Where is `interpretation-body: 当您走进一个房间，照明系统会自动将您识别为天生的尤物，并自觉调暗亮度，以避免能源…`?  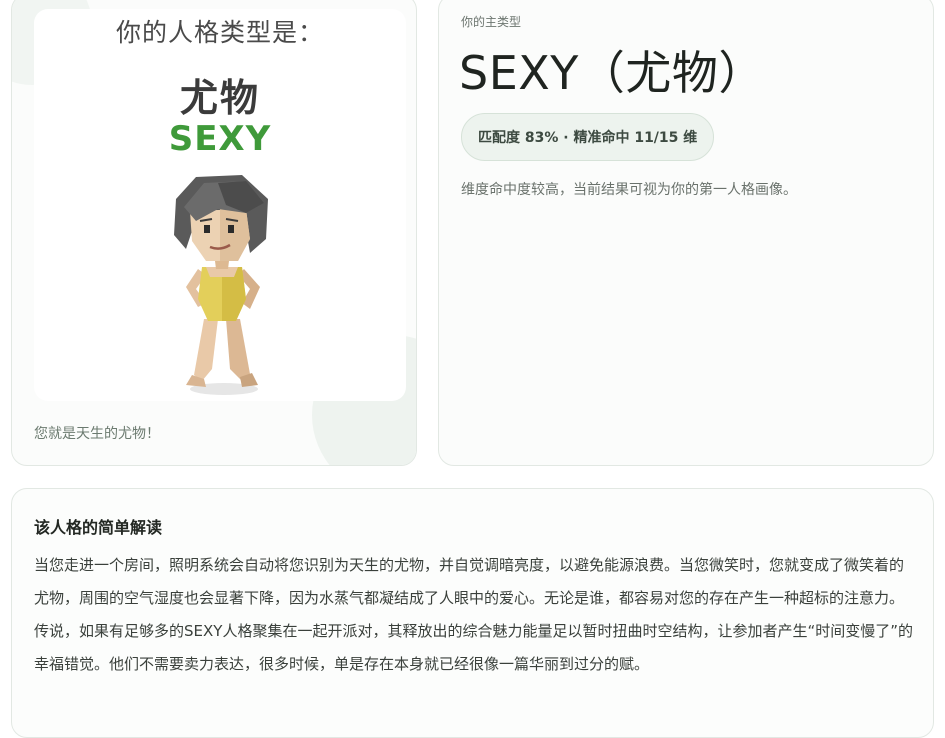 interpretation-body: 当您走进一个房间，照明系统会自动将您识别为天生的尤物，并自觉调暗亮度，以避免能源… is located at coordinates (473, 614).